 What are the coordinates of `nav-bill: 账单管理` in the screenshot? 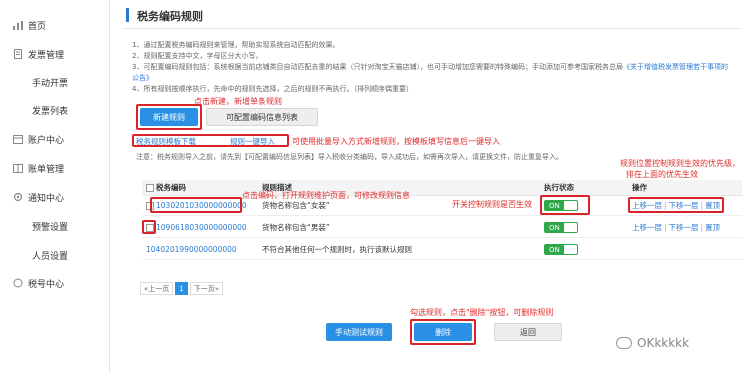 It's located at (55, 168).